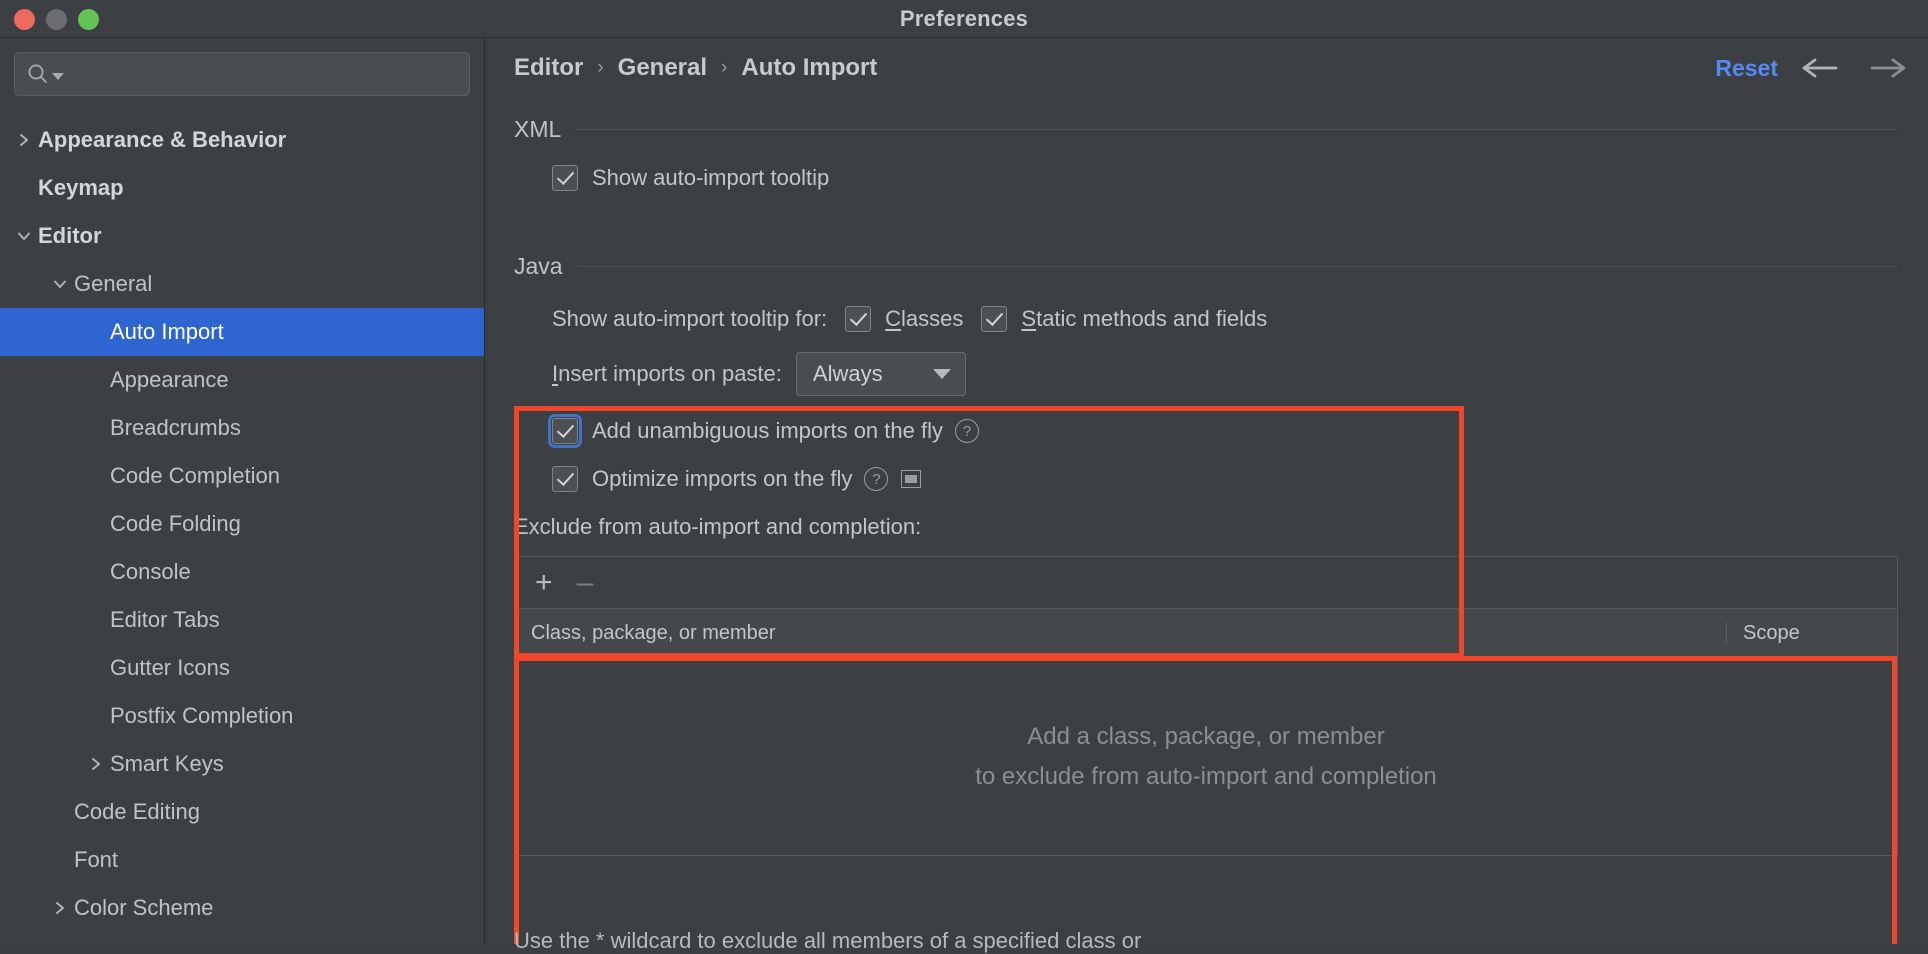  What do you see at coordinates (150, 571) in the screenshot?
I see `sidebar-item-label: Console` at bounding box center [150, 571].